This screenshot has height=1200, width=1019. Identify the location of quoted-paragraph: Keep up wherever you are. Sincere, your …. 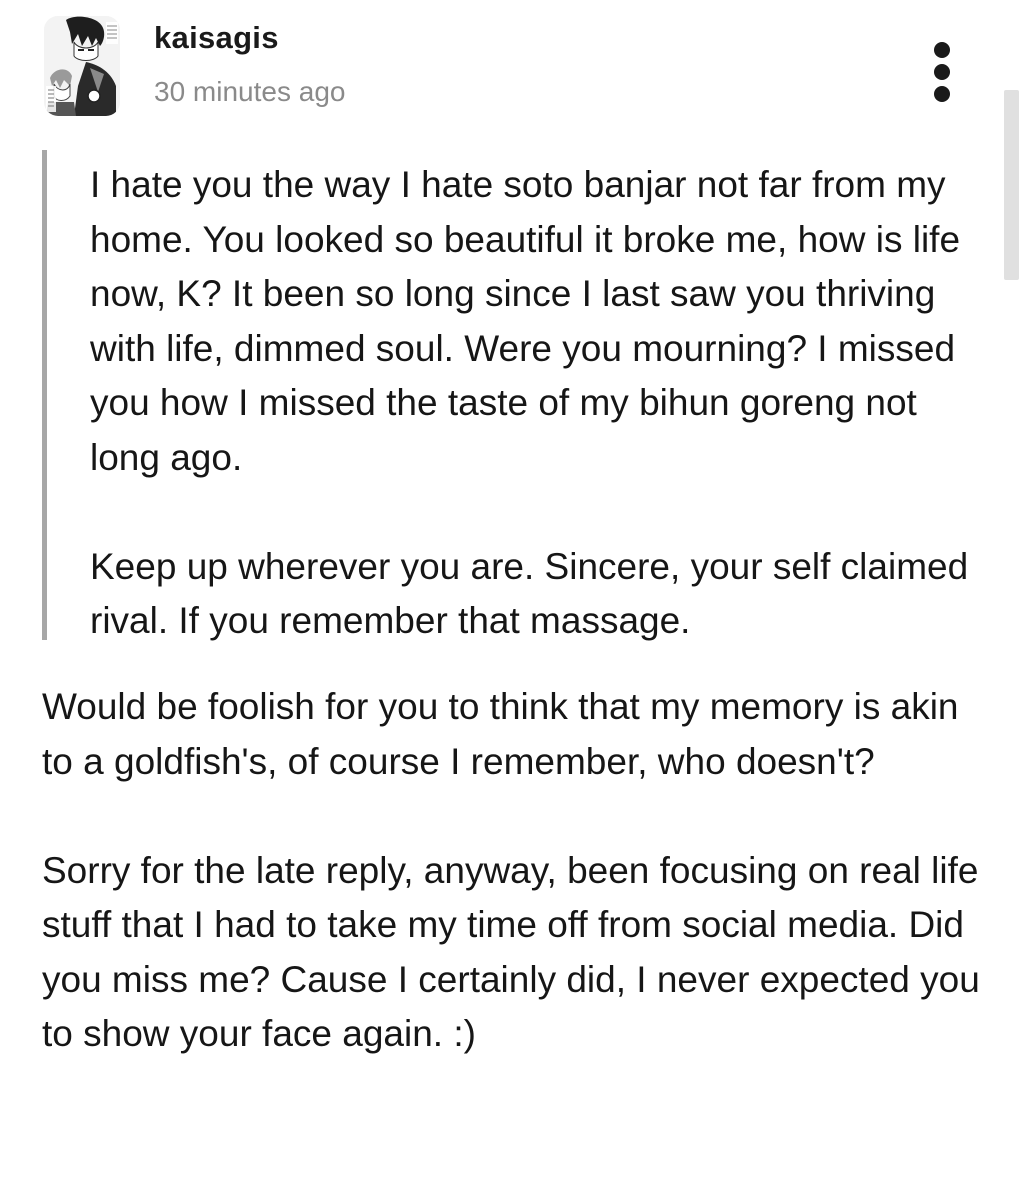
(529, 593).